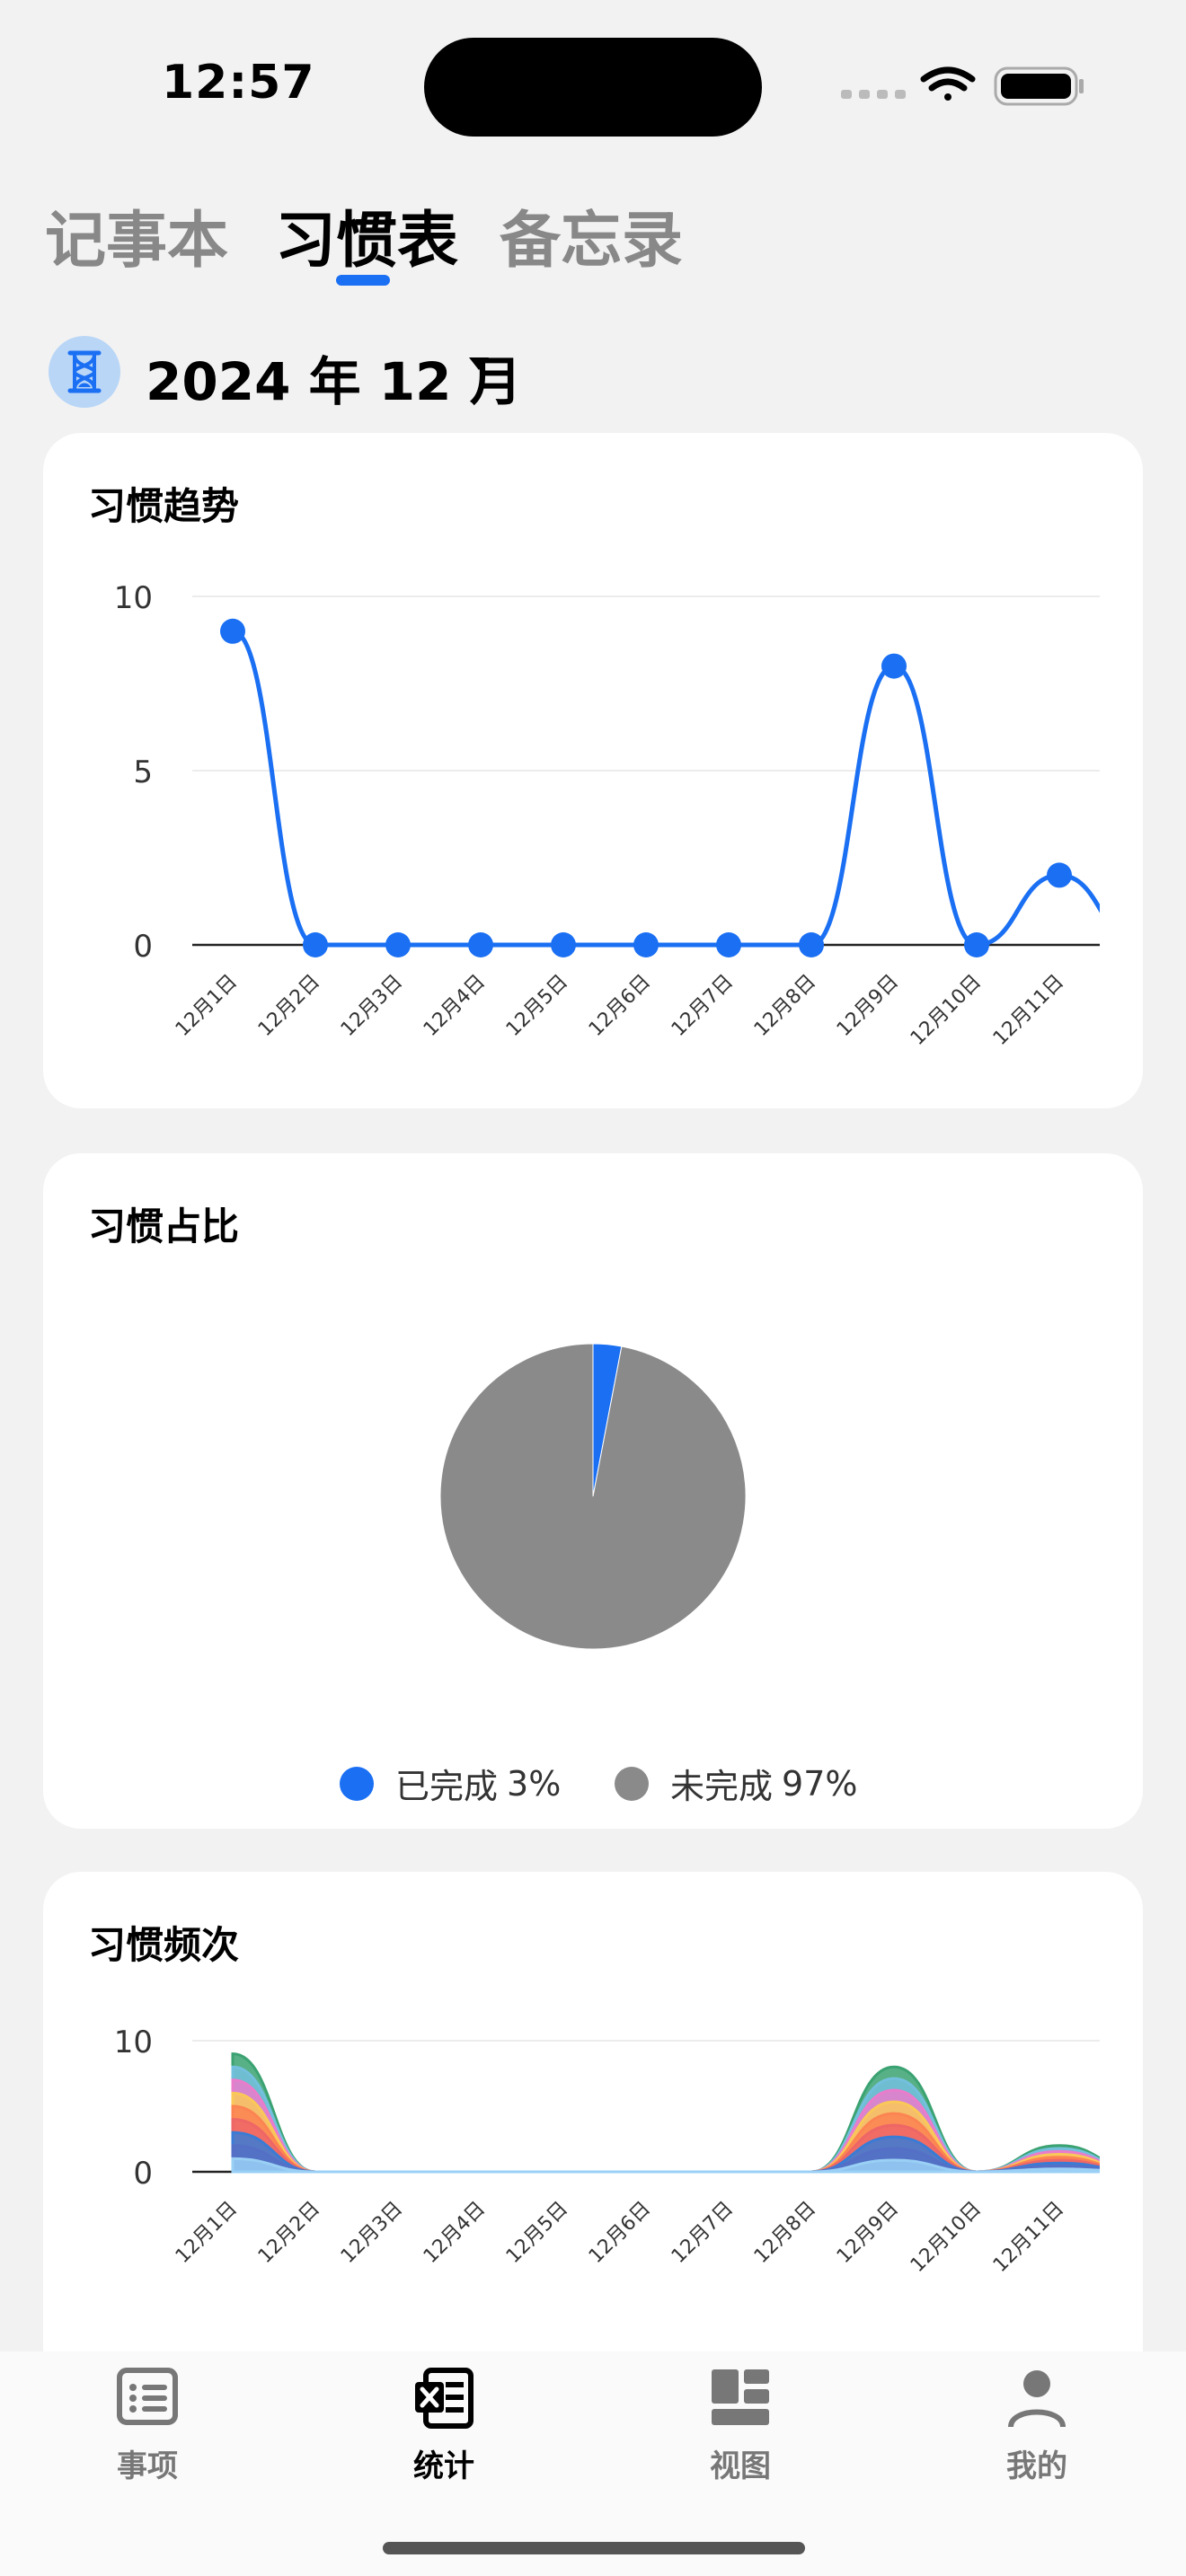 The image size is (1186, 2576). I want to click on cellular-signal-icon, so click(873, 94).